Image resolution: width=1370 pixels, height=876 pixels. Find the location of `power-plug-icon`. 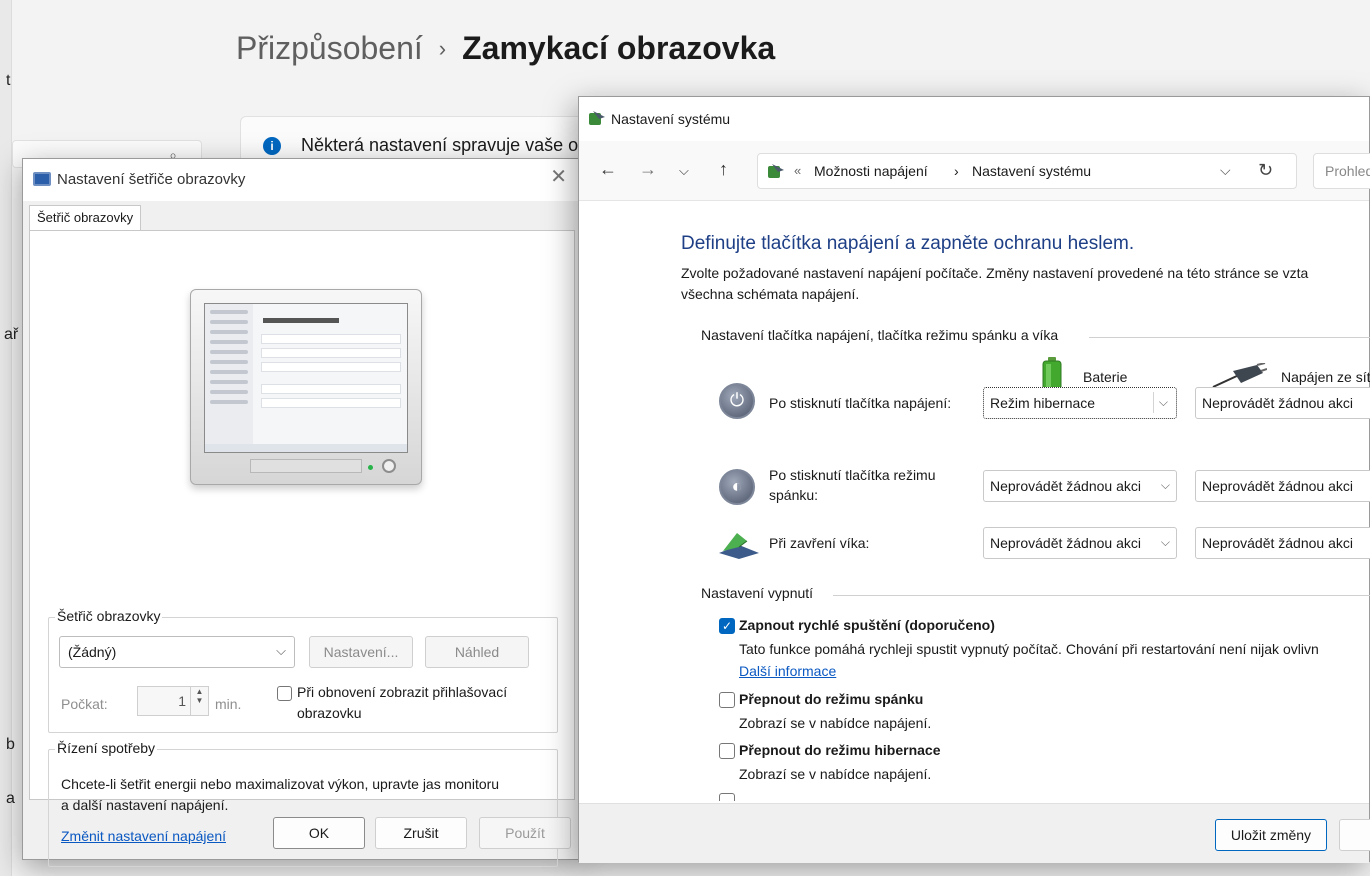

power-plug-icon is located at coordinates (1239, 375).